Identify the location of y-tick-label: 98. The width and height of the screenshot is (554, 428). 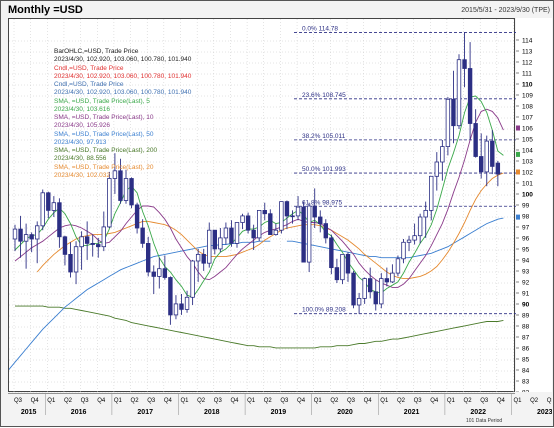
(526, 216).